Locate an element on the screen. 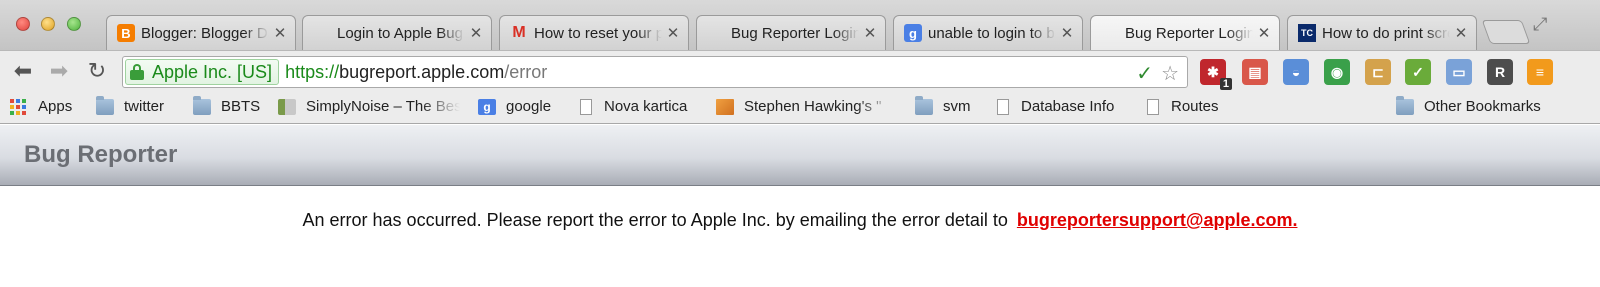  bookmark-nova-kartica: Nova kartica is located at coordinates (633, 106).